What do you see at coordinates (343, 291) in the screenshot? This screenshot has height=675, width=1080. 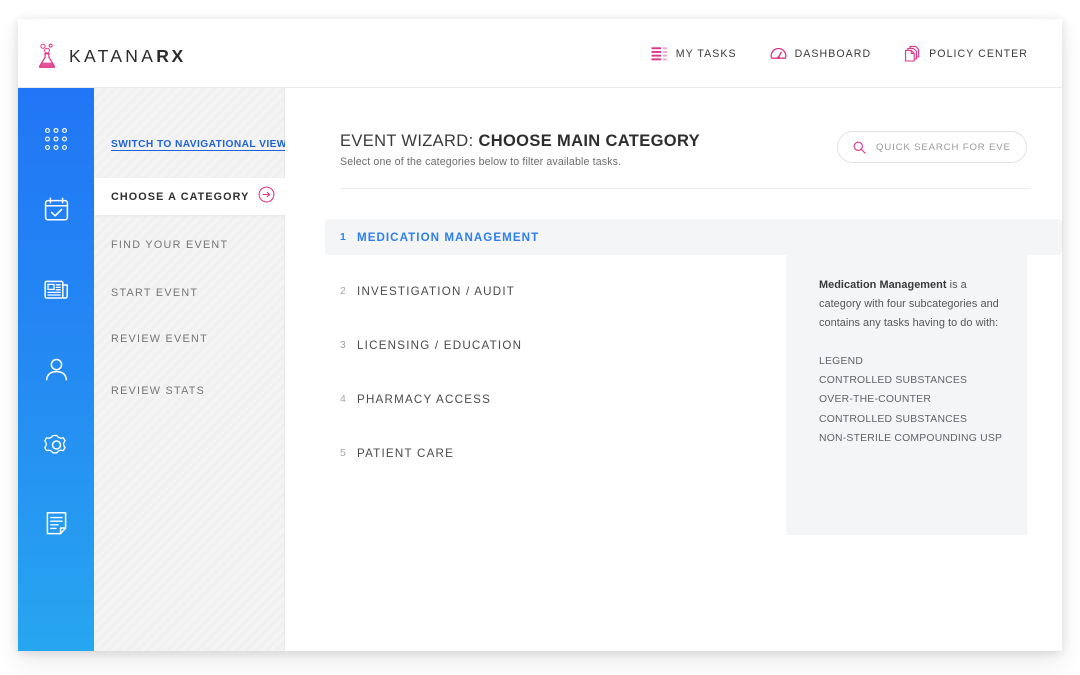 I see `category-number: 2` at bounding box center [343, 291].